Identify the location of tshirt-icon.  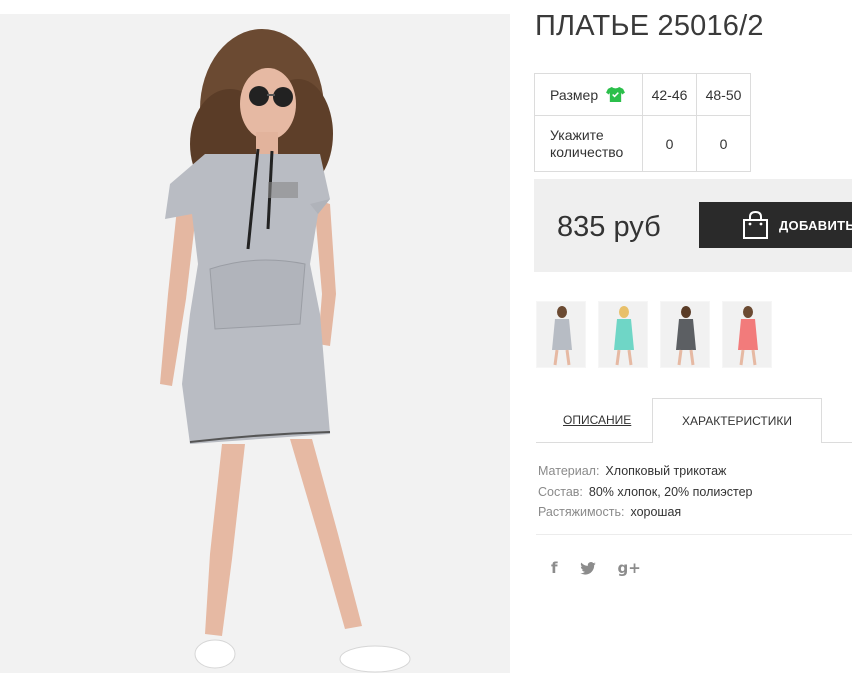
(616, 94).